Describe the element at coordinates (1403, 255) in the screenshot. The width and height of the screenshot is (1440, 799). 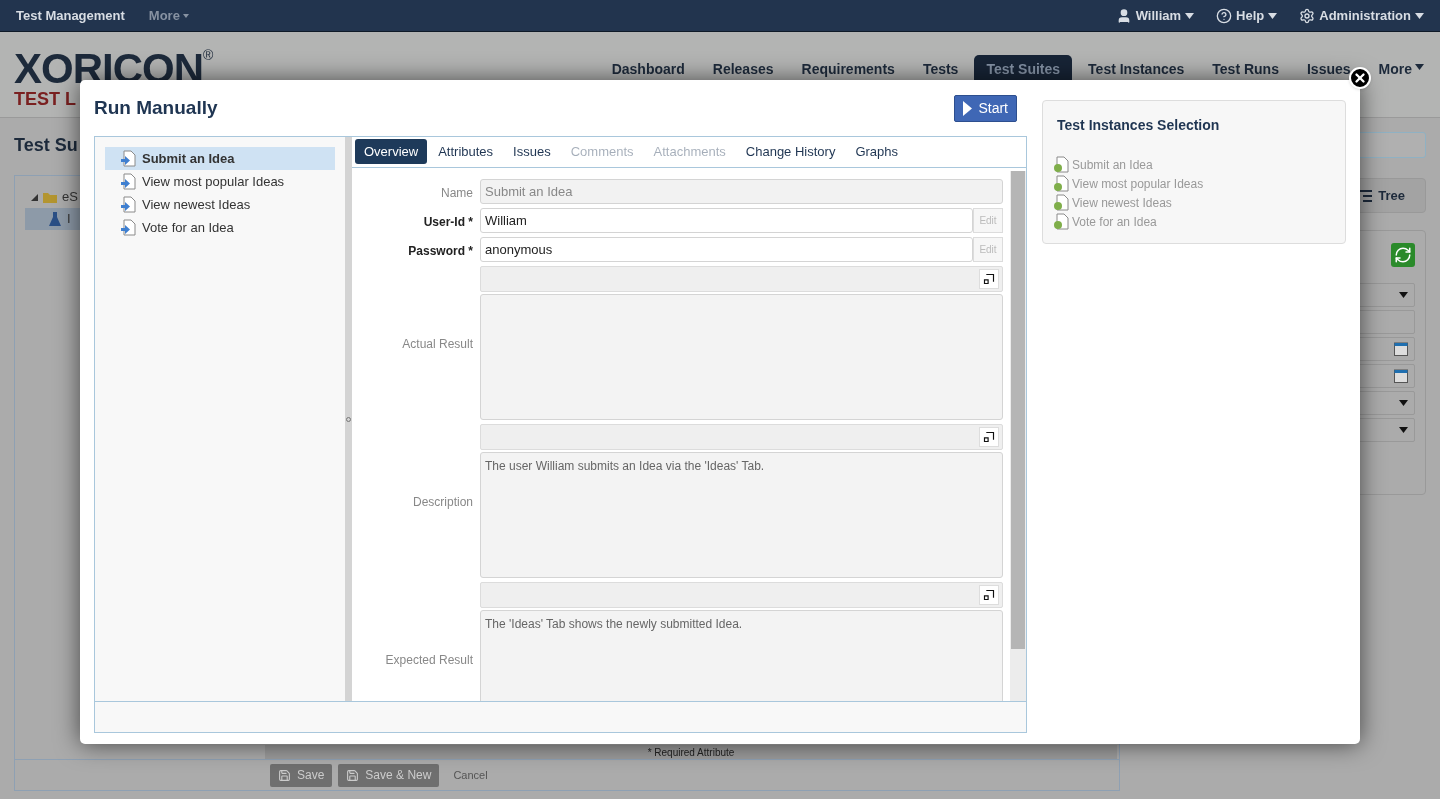
I see `refresh-icon` at that location.